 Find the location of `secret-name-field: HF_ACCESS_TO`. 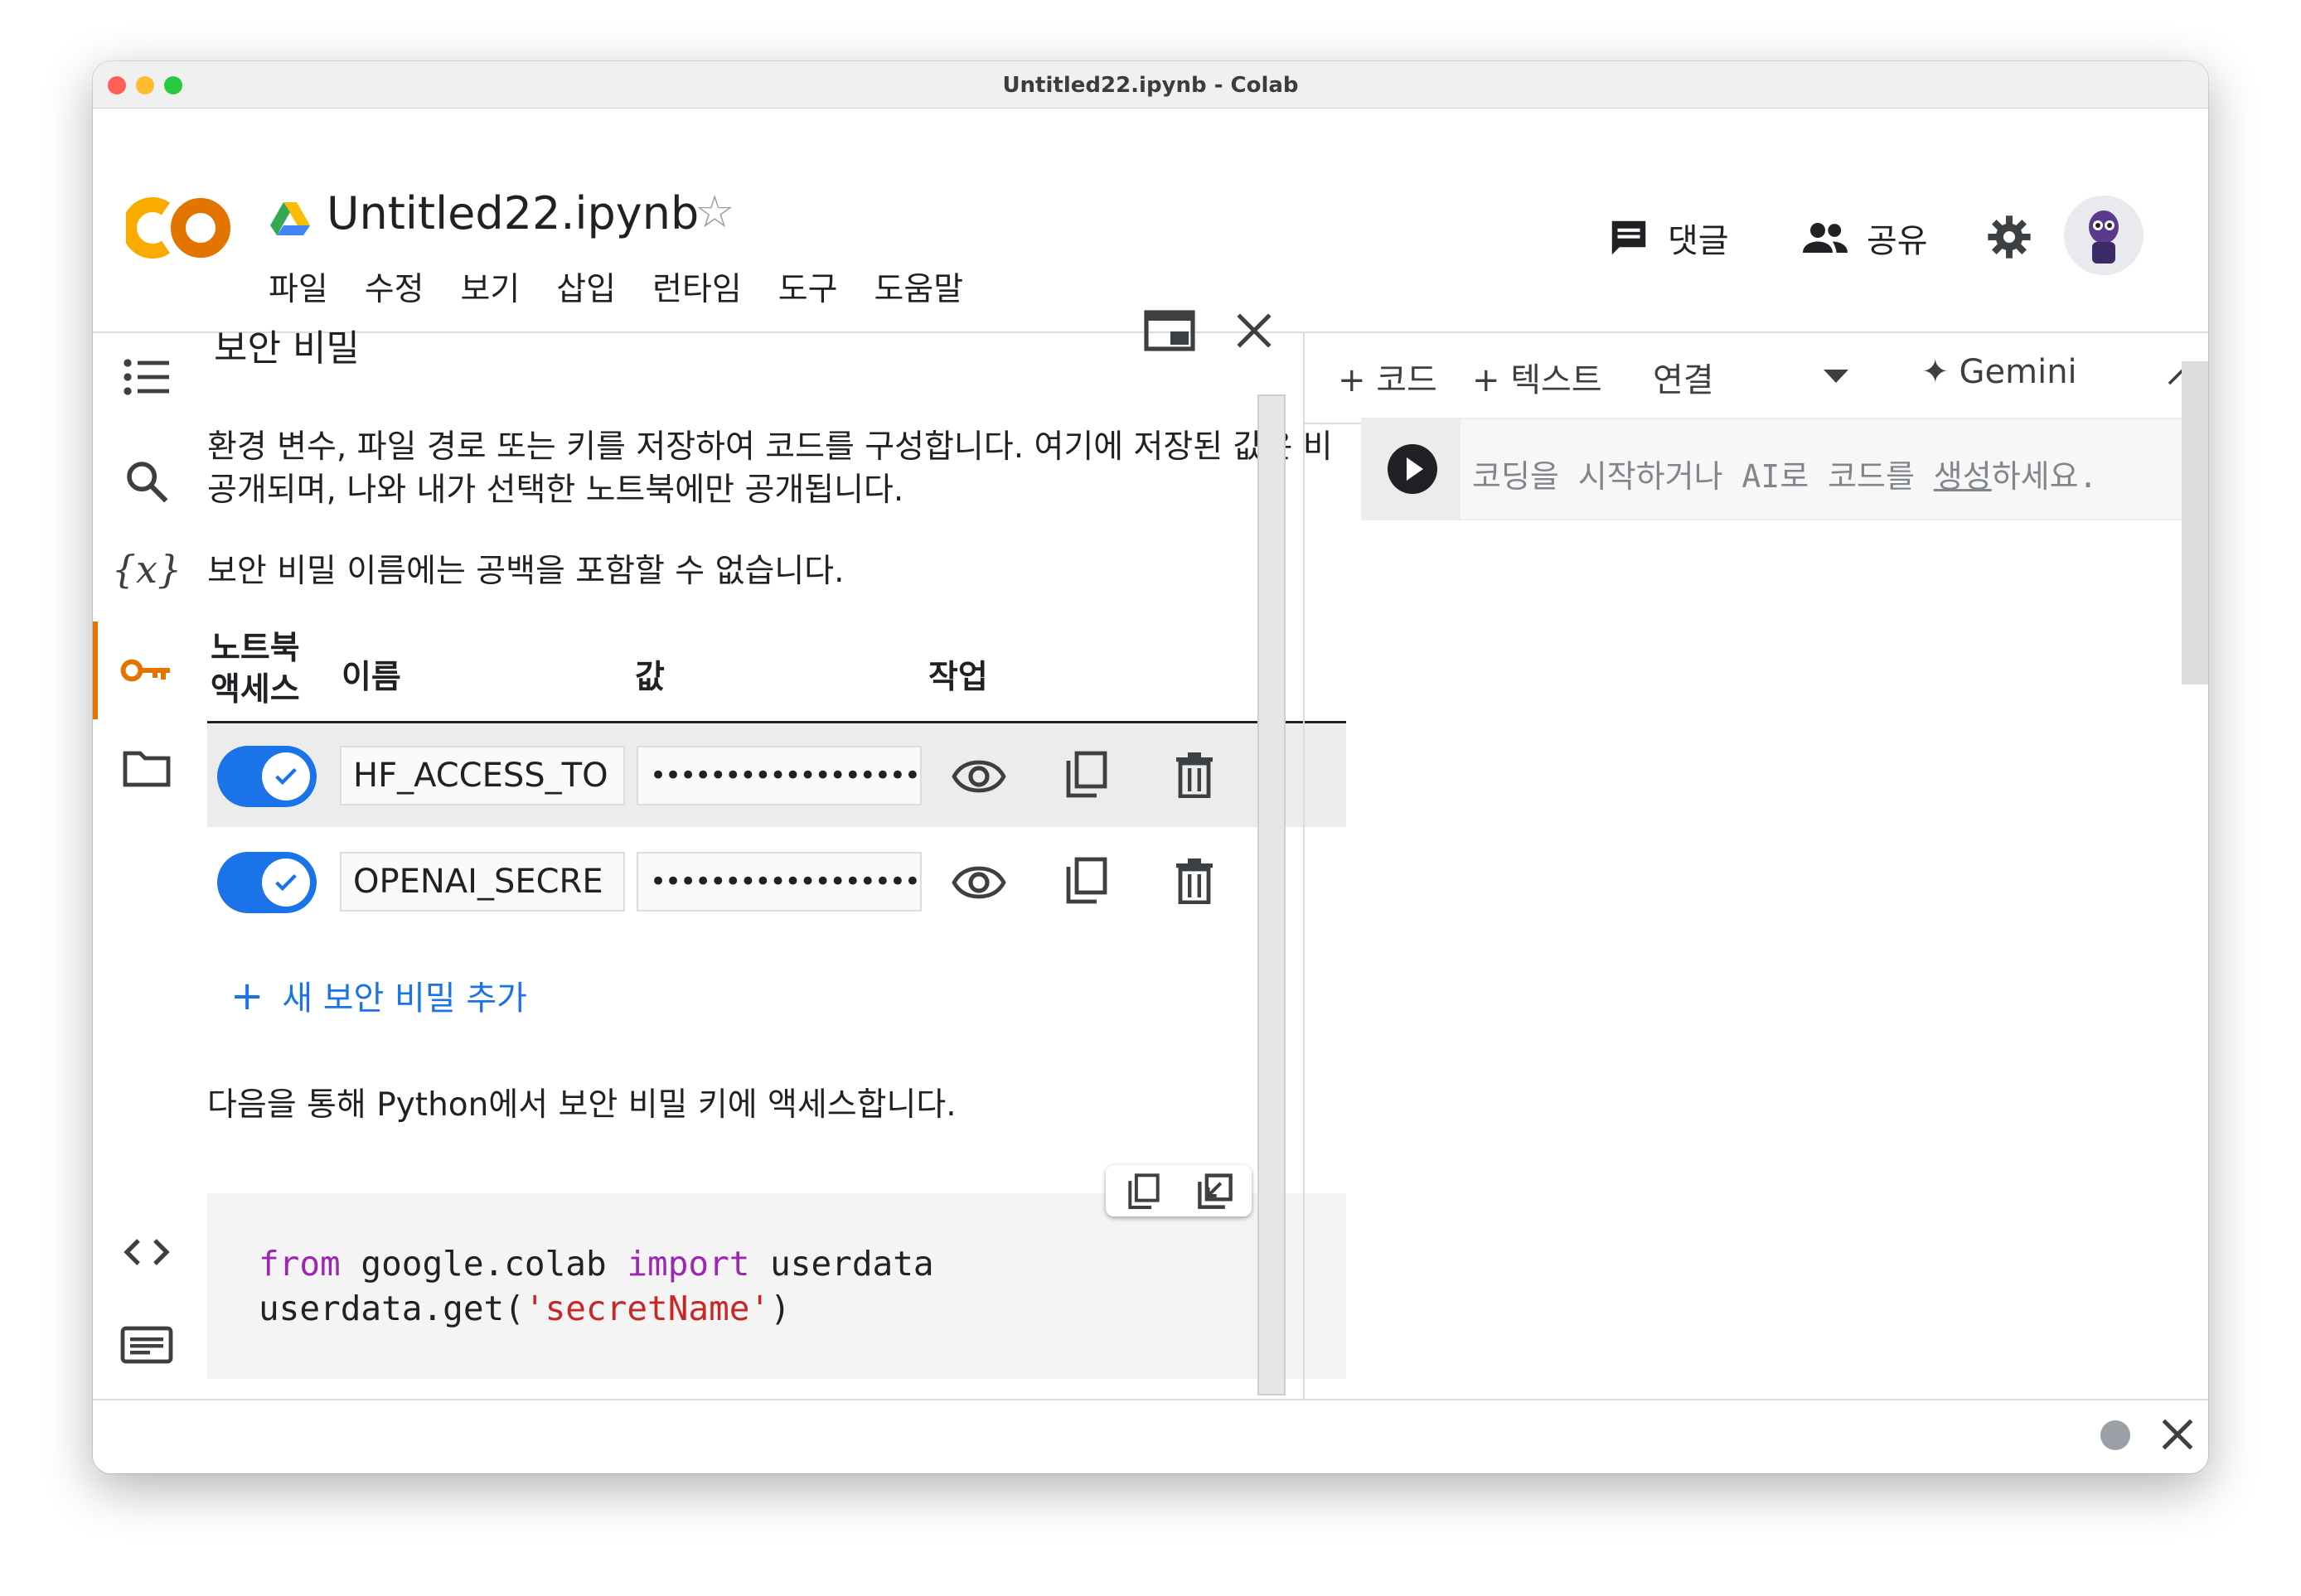

secret-name-field: HF_ACCESS_TO is located at coordinates (483, 775).